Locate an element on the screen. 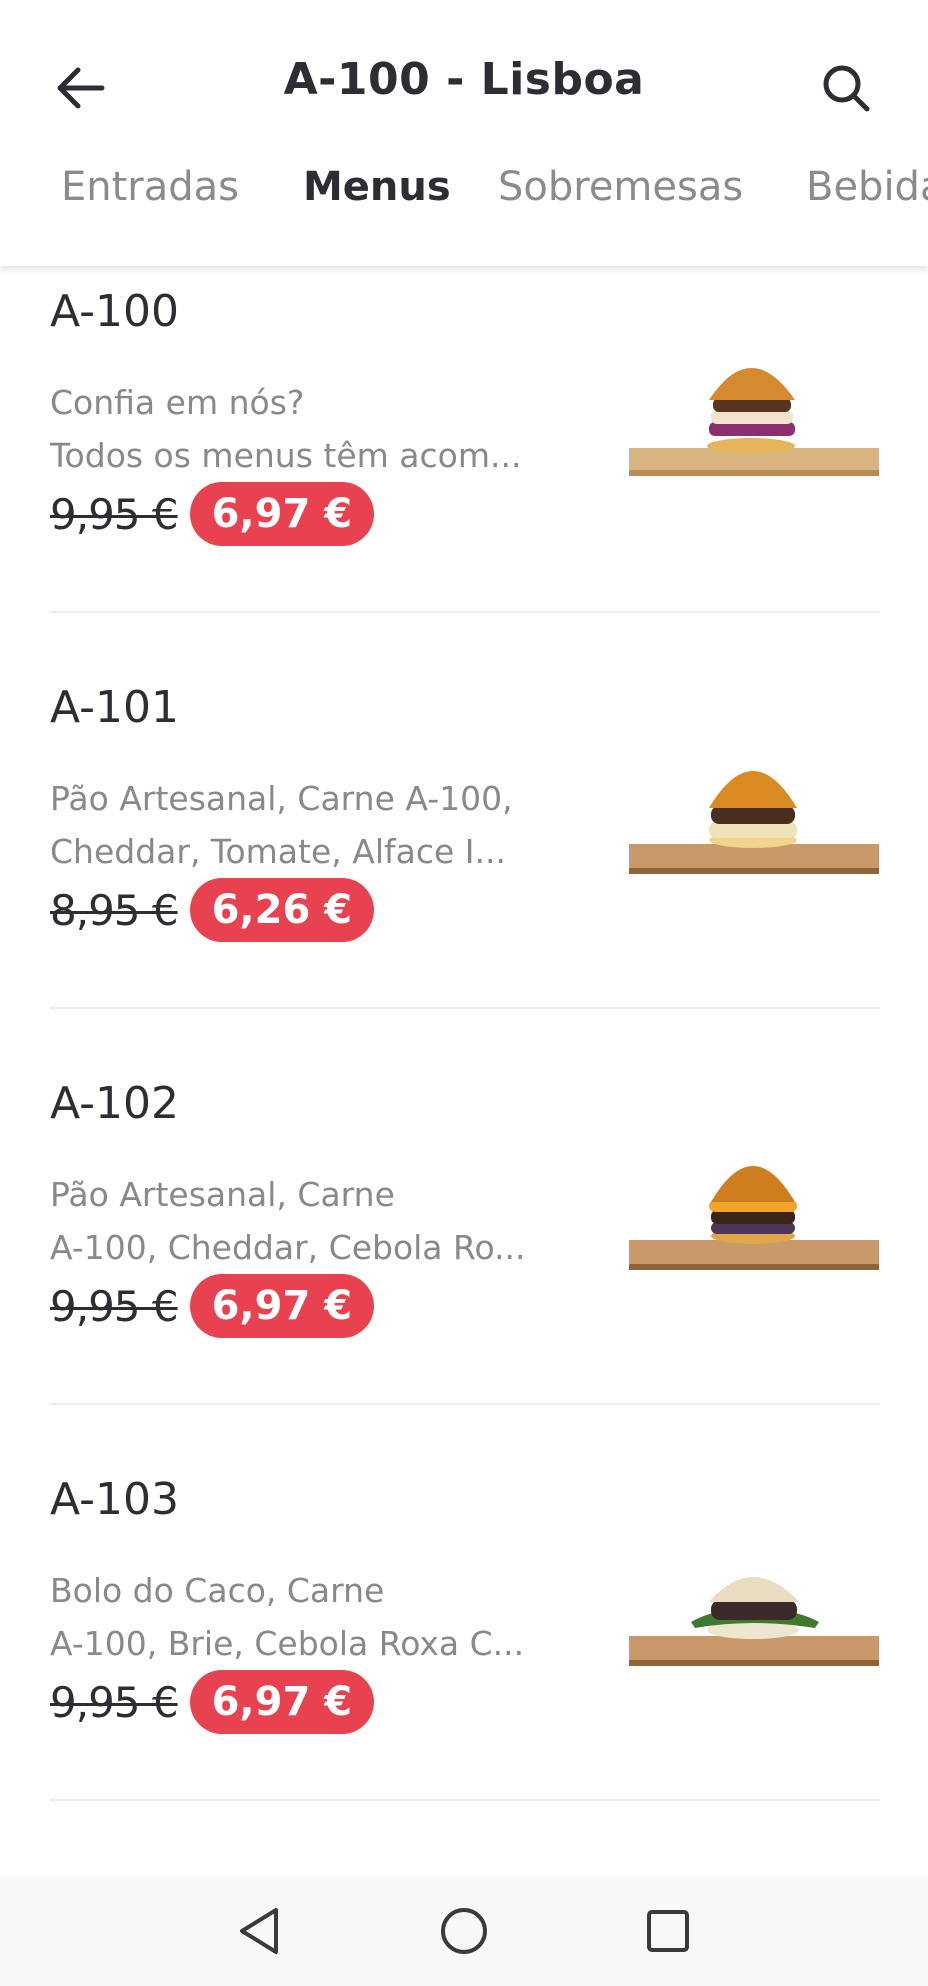 The width and height of the screenshot is (928, 1986). tab-entradas: Entradas is located at coordinates (150, 187).